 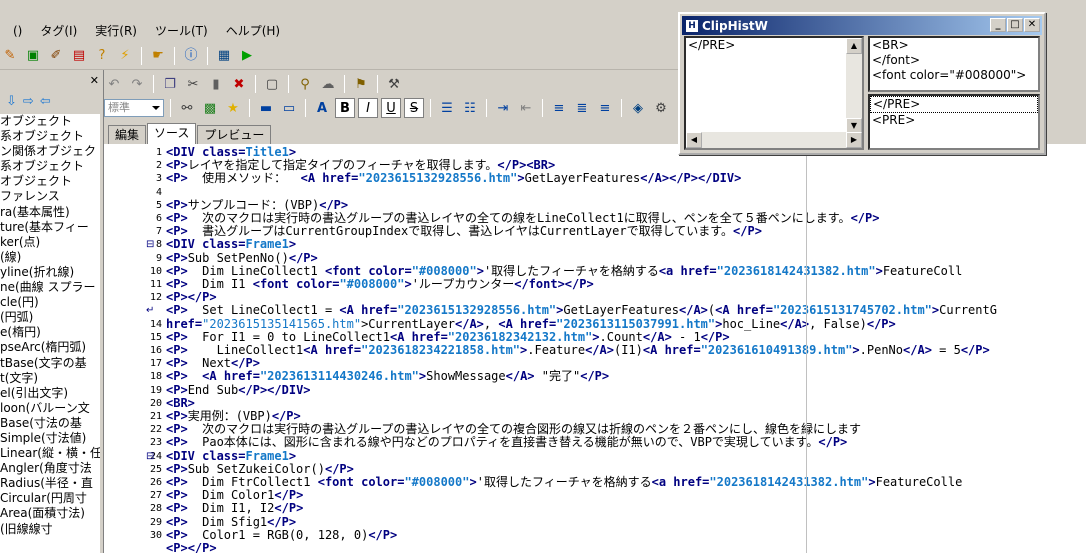 I want to click on cut-icon: ✂, so click(x=193, y=84).